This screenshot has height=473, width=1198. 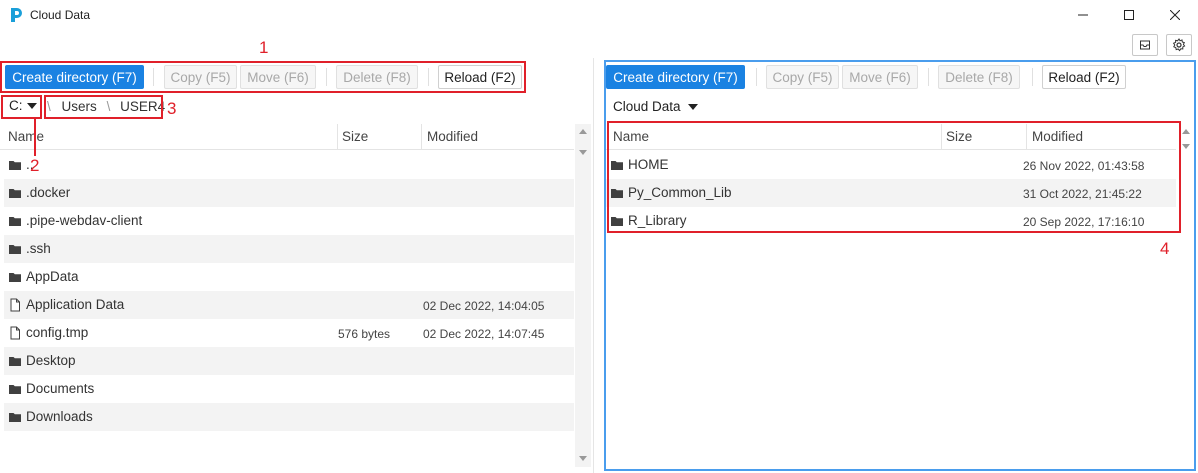 What do you see at coordinates (289, 305) in the screenshot?
I see `file-row: Application Data 02 Dec 2022, 14:04:05` at bounding box center [289, 305].